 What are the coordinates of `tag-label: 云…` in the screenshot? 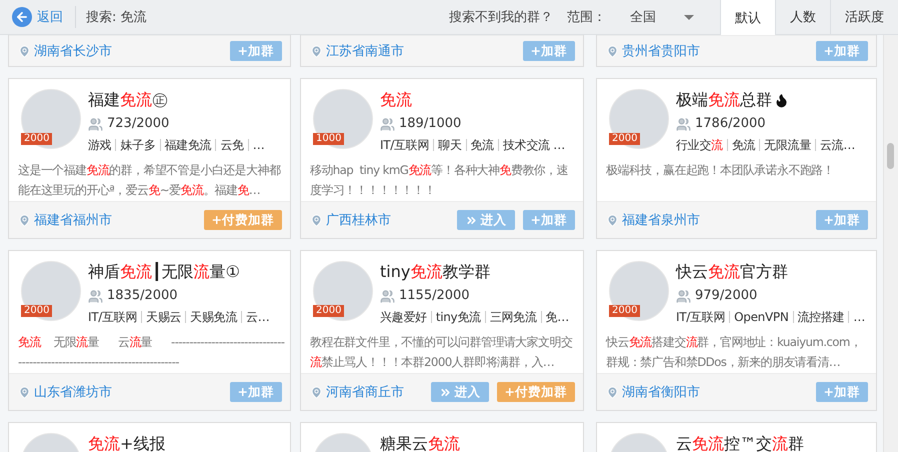 It's located at (258, 317).